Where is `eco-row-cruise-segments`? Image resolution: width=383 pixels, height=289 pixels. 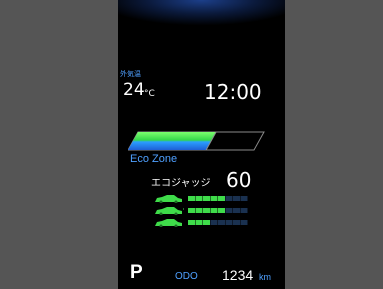 eco-row-cruise-segments is located at coordinates (218, 210).